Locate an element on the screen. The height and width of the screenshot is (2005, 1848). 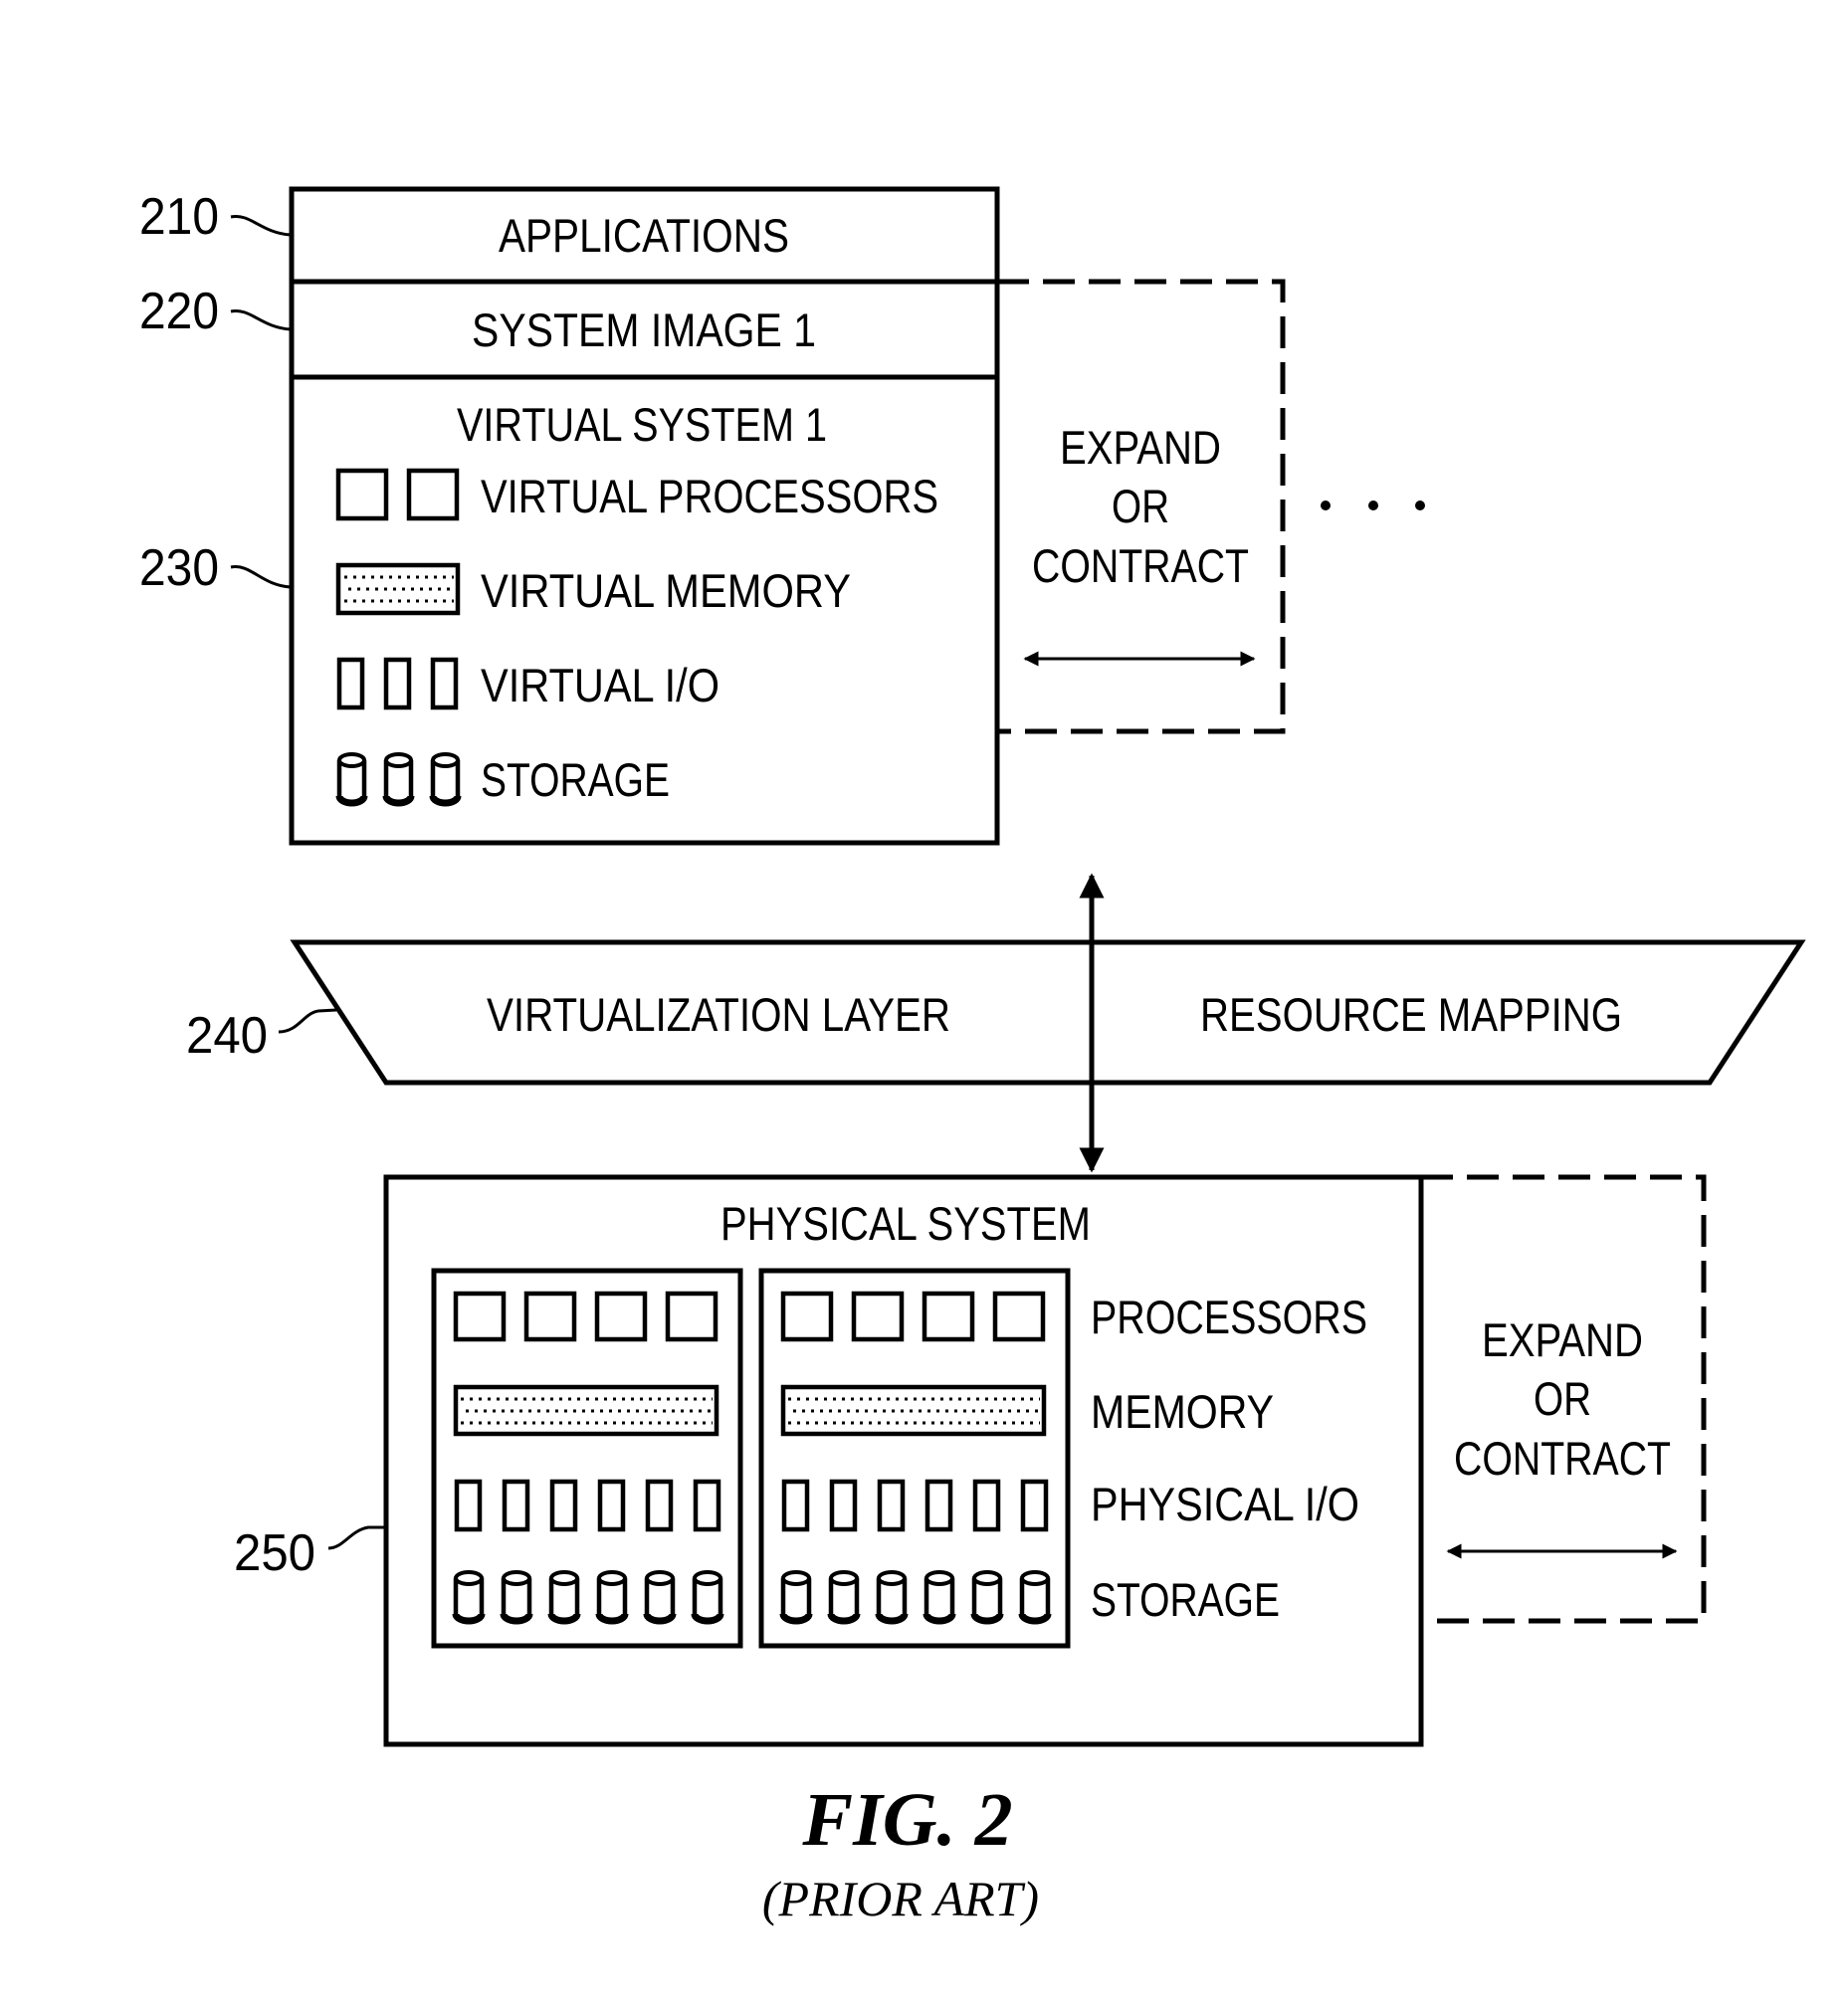
resource-mapping-label: RESOURCE MAPPING is located at coordinates (1411, 1014).